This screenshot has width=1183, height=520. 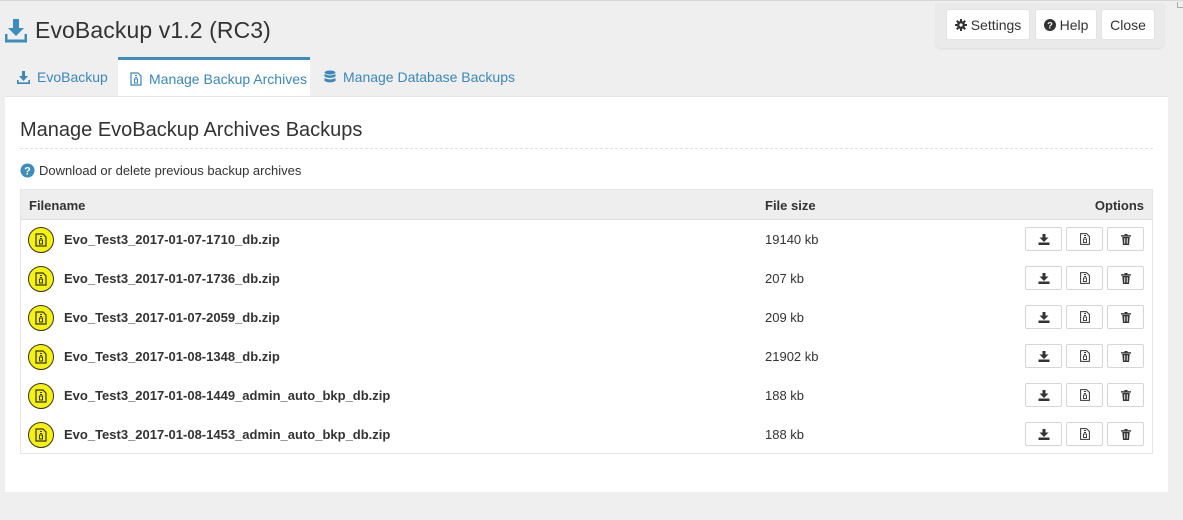 What do you see at coordinates (586, 317) in the screenshot?
I see `table-row: Evo_Test3_2017-01-07-2059_db.zip 209 kb` at bounding box center [586, 317].